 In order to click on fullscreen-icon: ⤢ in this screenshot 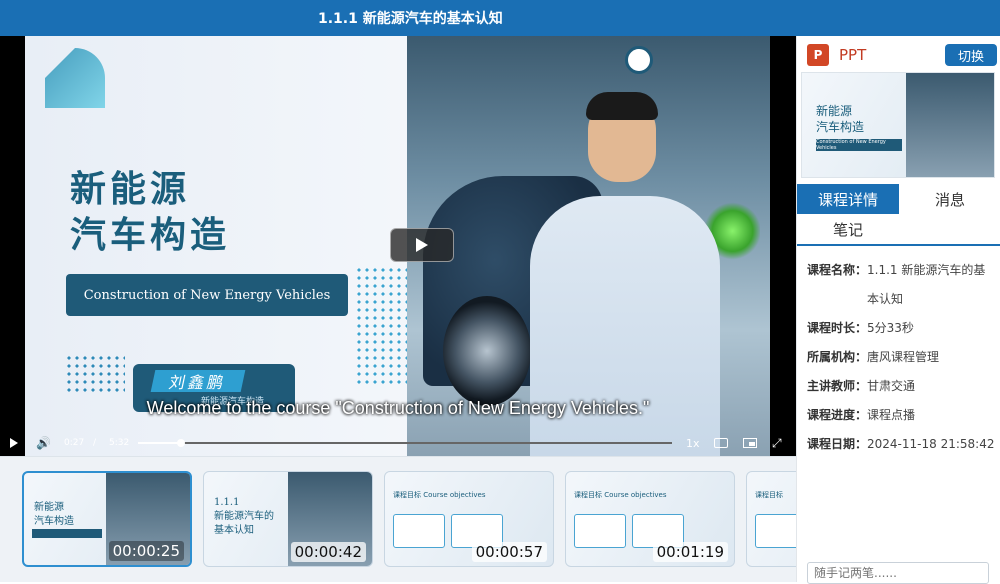, I will do `click(777, 443)`.